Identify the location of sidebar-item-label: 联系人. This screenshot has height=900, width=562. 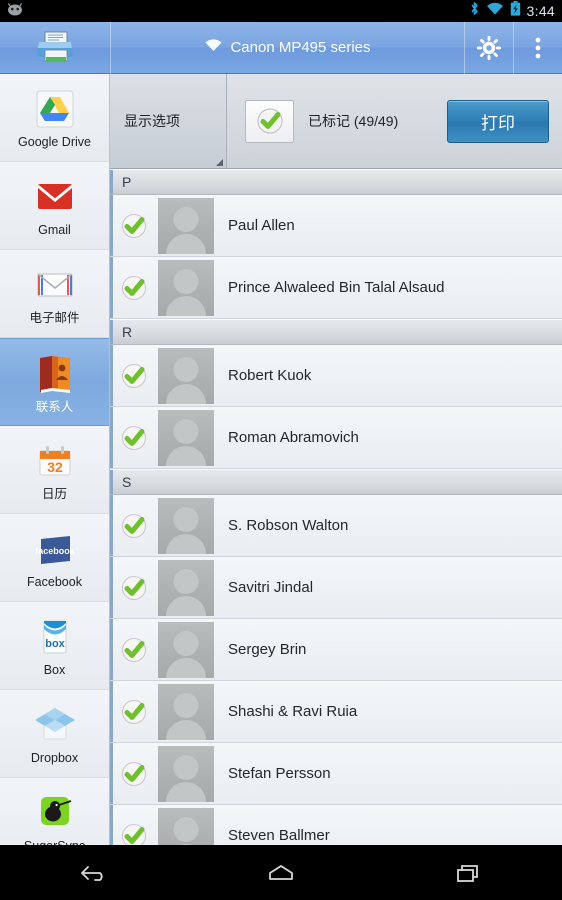
(54, 406).